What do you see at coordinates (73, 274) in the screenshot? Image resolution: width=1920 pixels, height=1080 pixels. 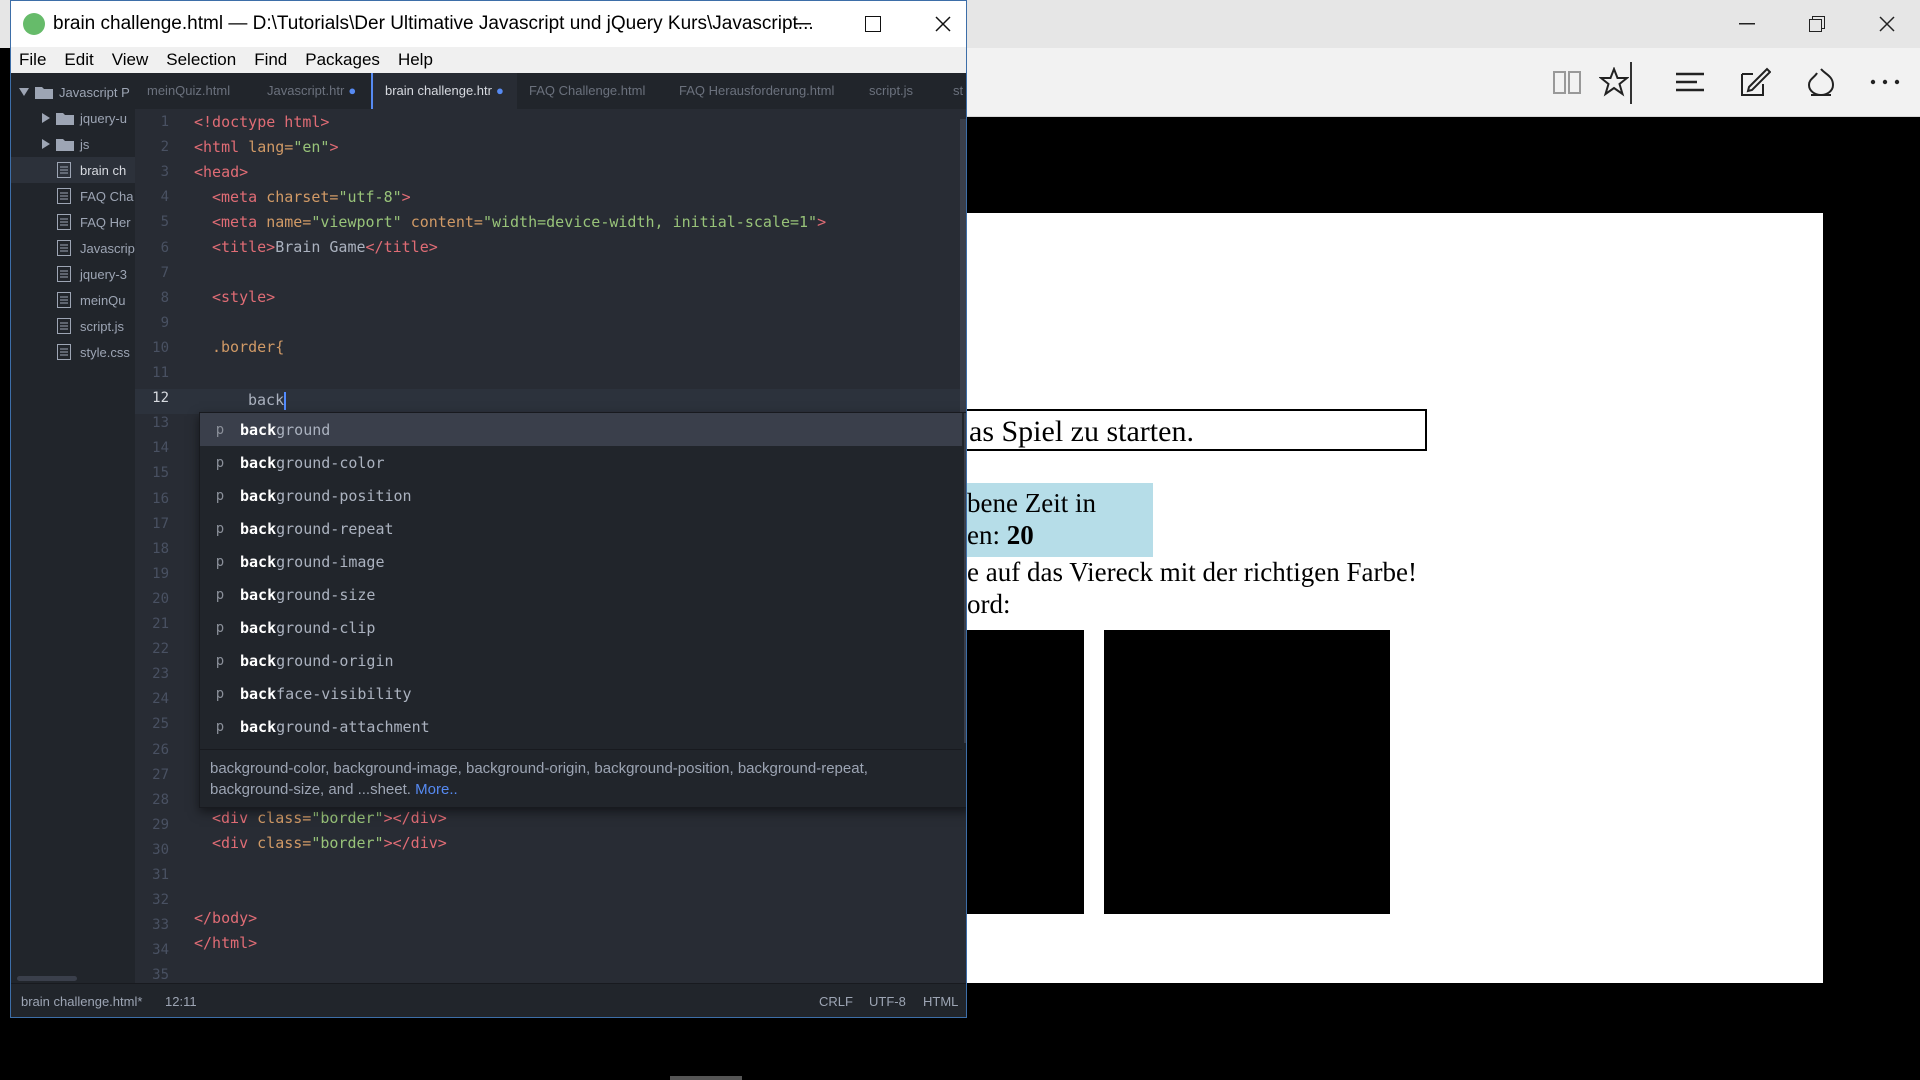 I see `tree-file-jquery: jquery-3` at bounding box center [73, 274].